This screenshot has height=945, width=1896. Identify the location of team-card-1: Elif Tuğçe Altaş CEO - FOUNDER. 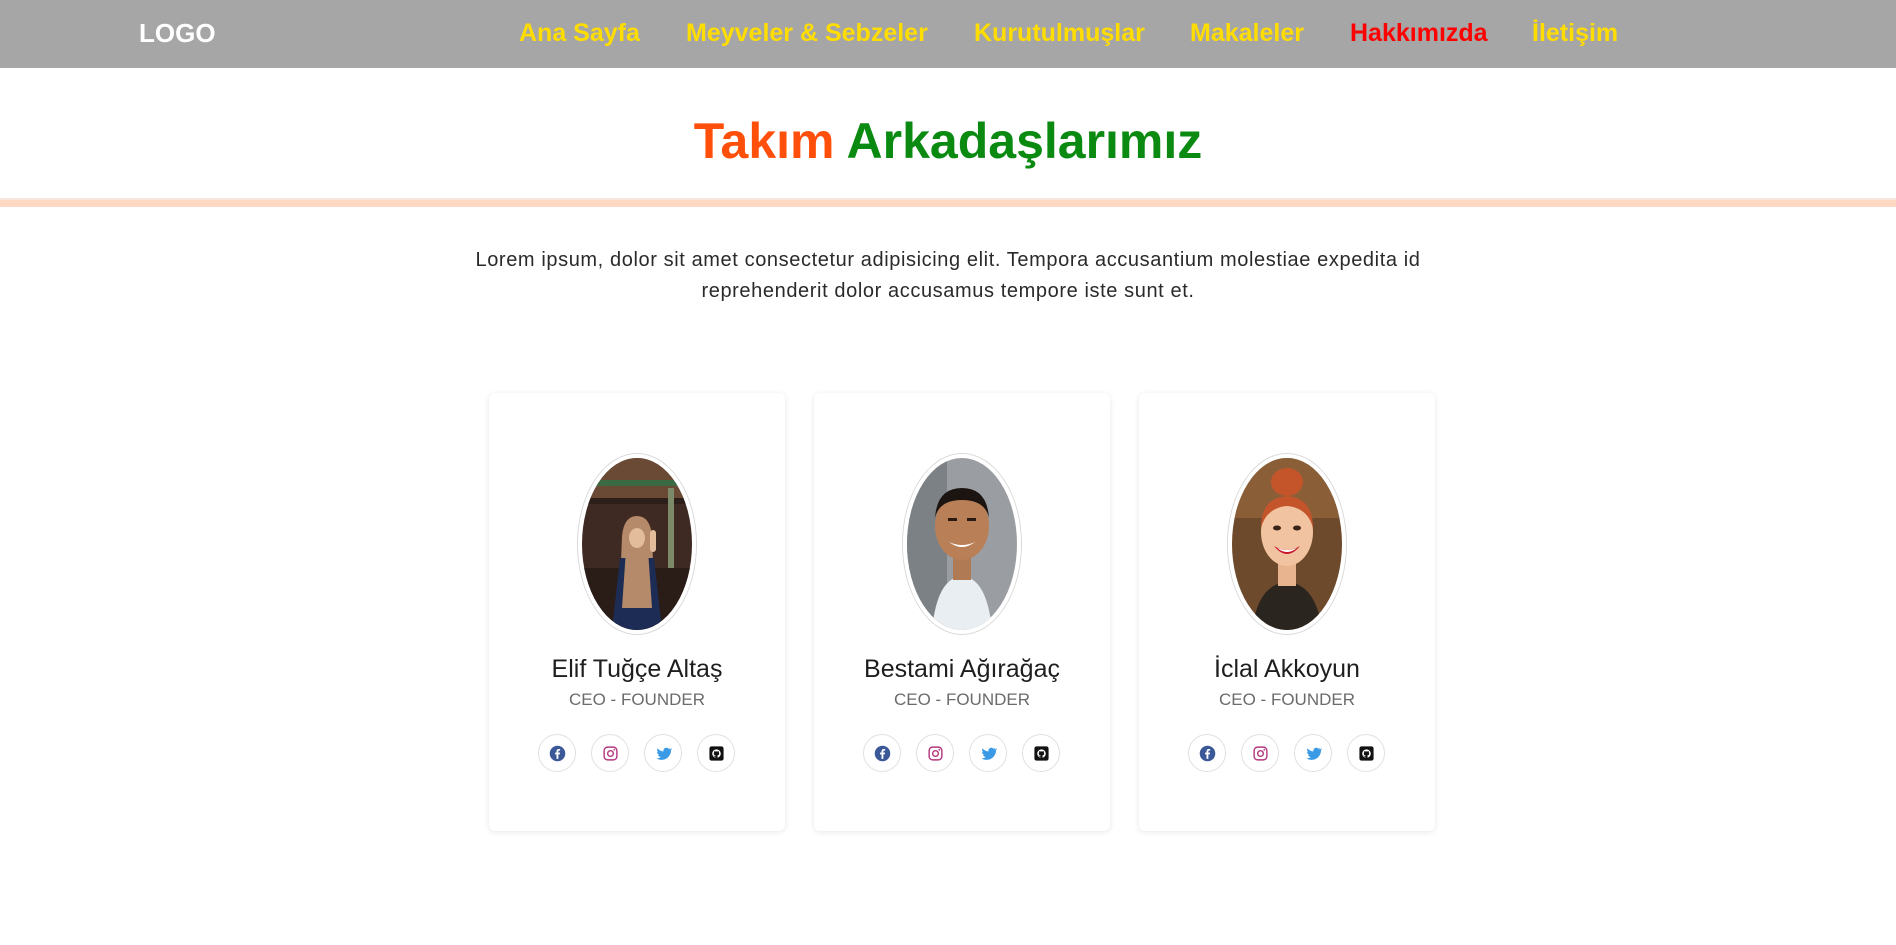
(637, 612).